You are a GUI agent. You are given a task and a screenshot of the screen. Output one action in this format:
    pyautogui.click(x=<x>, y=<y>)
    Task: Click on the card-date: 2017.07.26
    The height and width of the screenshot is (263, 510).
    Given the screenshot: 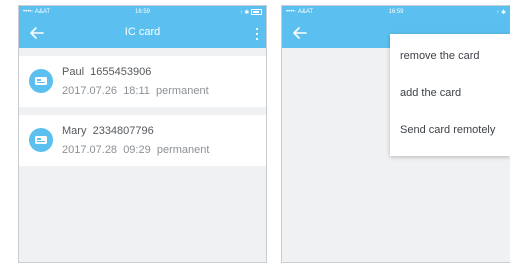 What is the action you would take?
    pyautogui.click(x=90, y=91)
    